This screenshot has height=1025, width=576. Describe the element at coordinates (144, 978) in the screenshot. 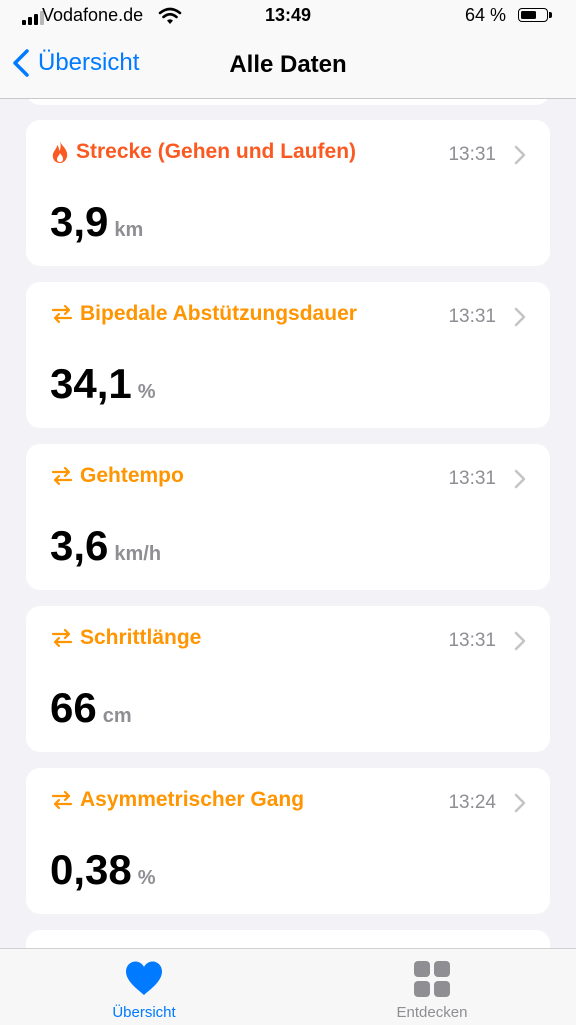

I see `heart-icon` at that location.